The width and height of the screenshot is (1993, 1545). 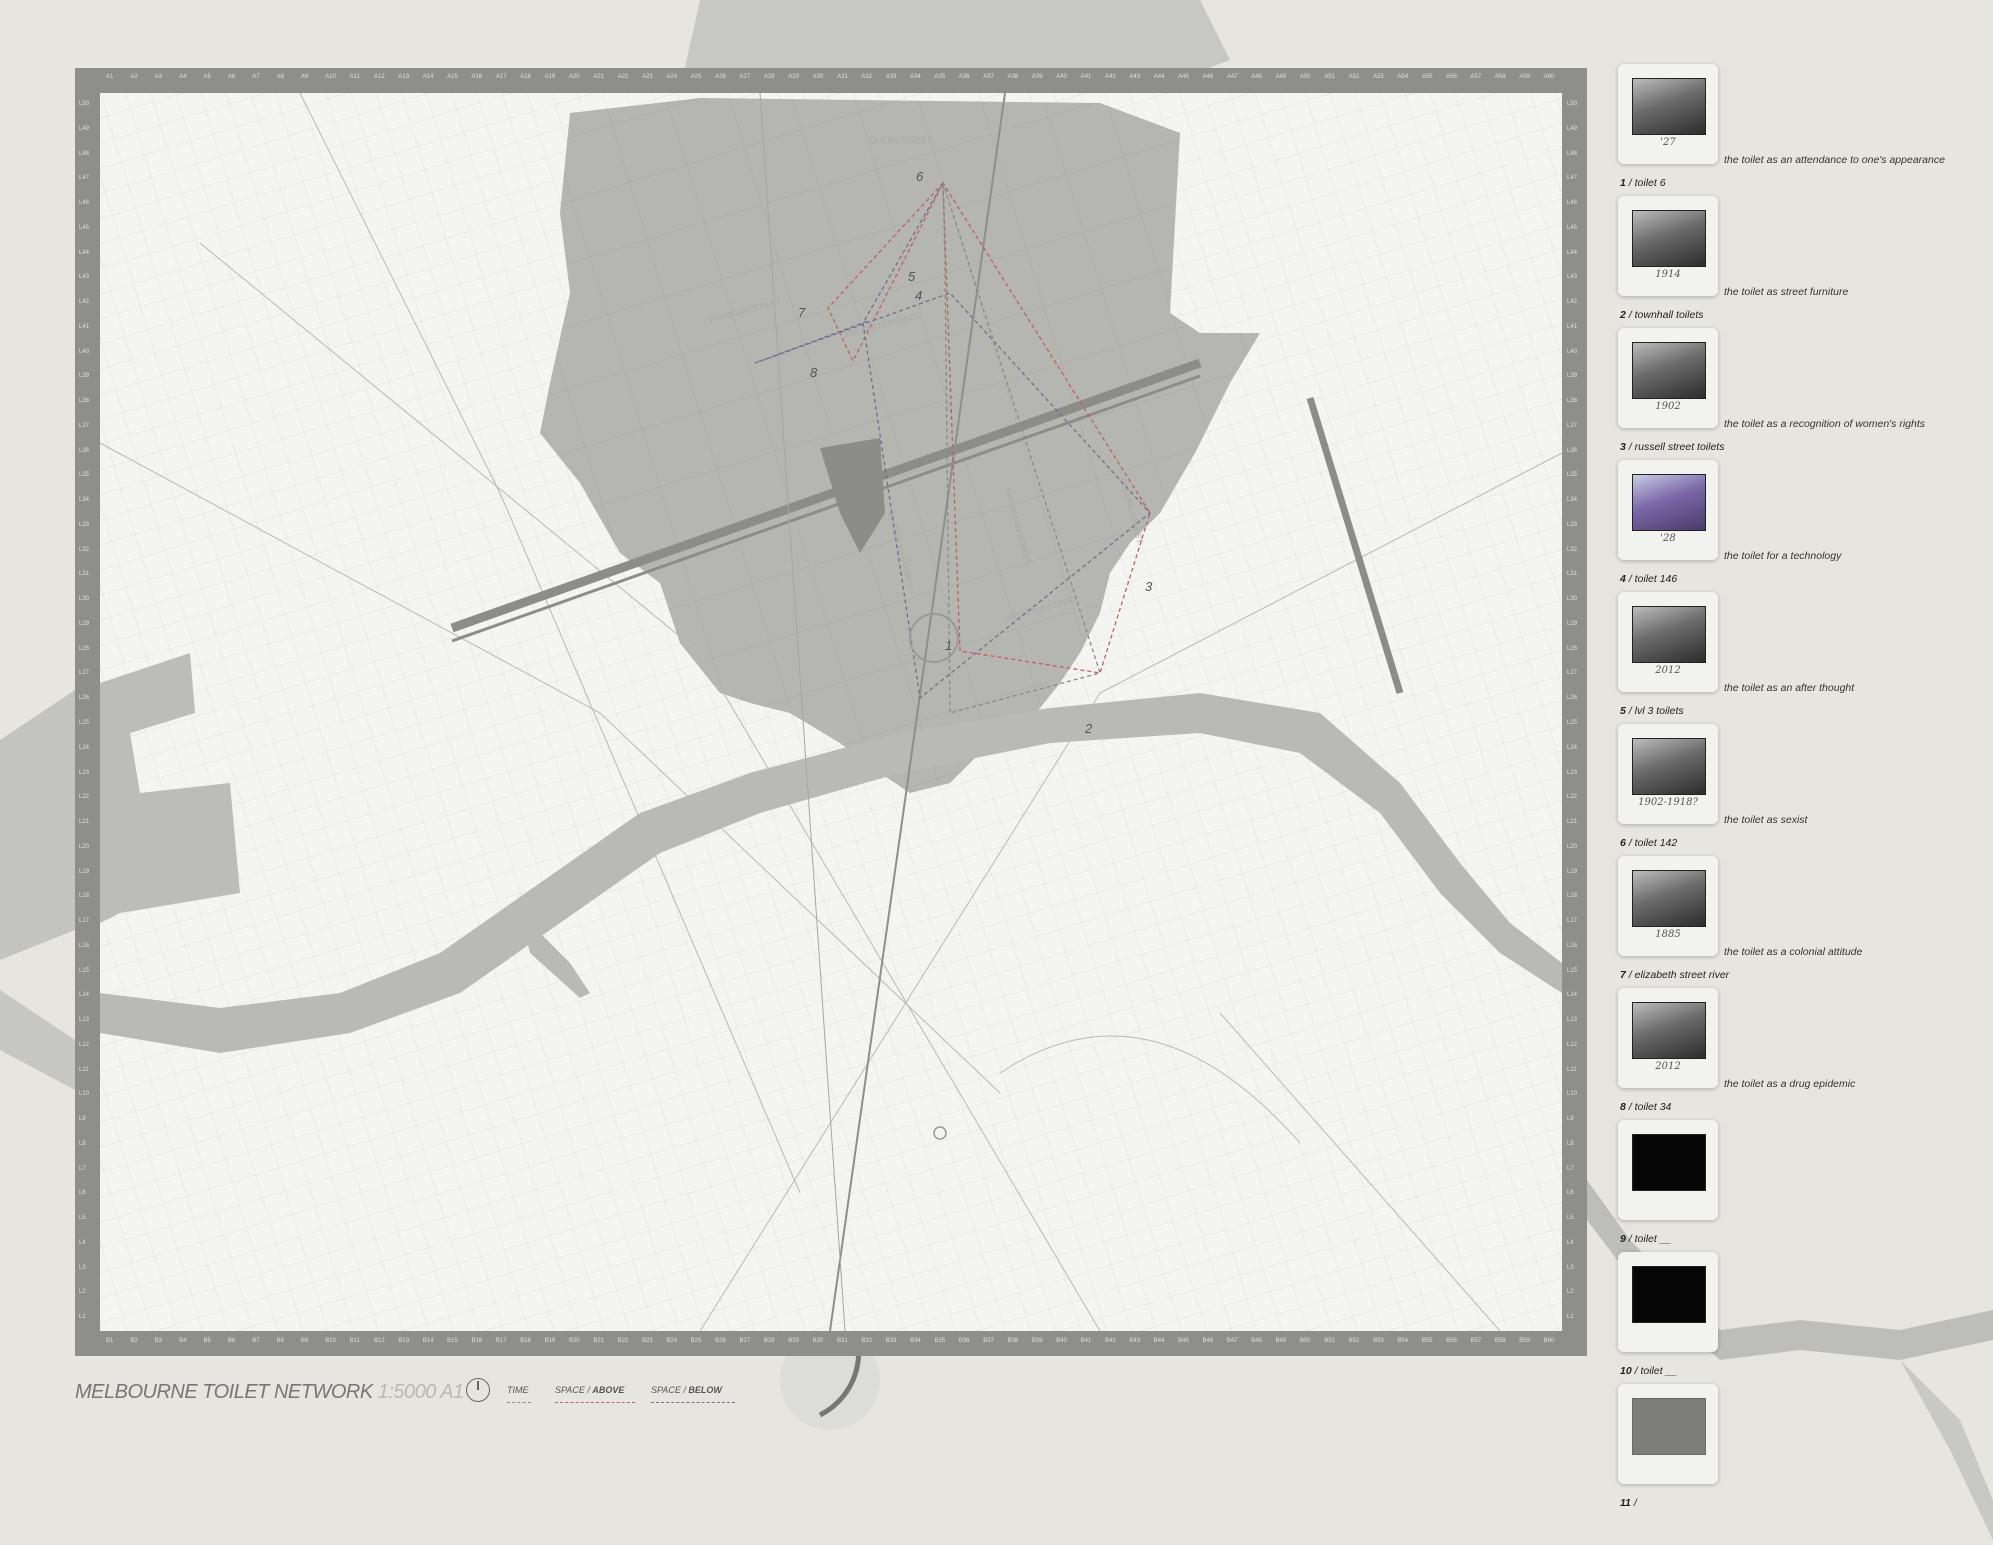 What do you see at coordinates (1572, 772) in the screenshot?
I see `ruler-tick-label: L23` at bounding box center [1572, 772].